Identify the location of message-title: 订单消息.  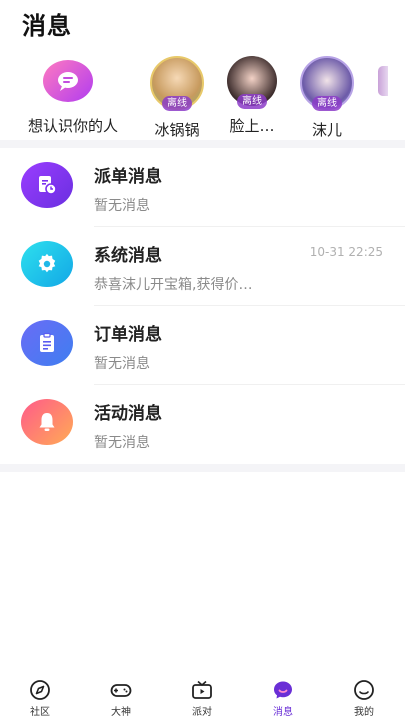
(128, 335).